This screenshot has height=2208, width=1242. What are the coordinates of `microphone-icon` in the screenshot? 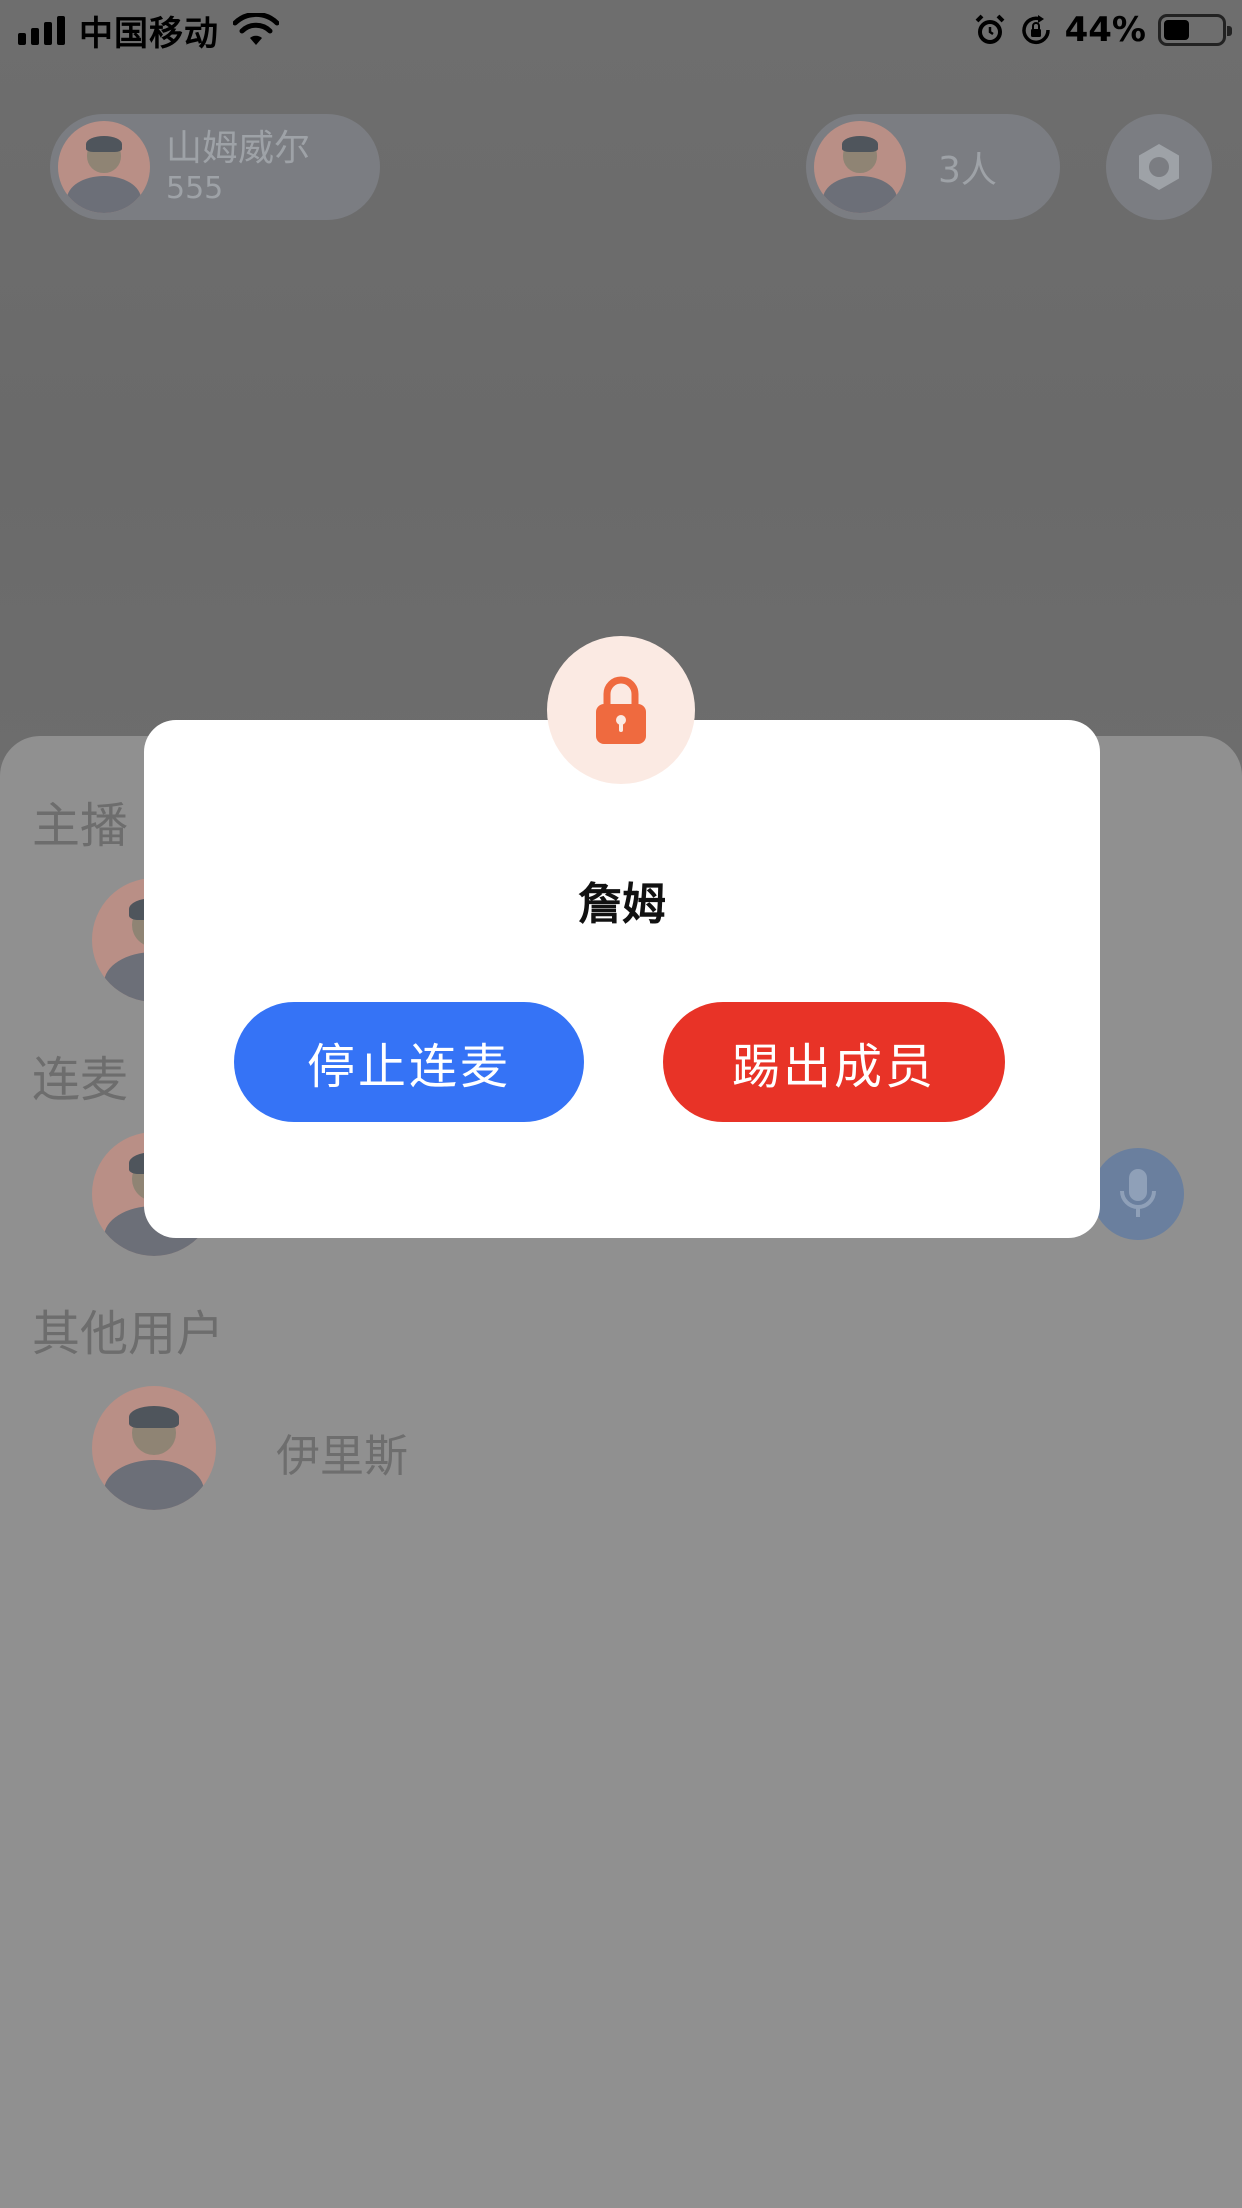 It's located at (1138, 1193).